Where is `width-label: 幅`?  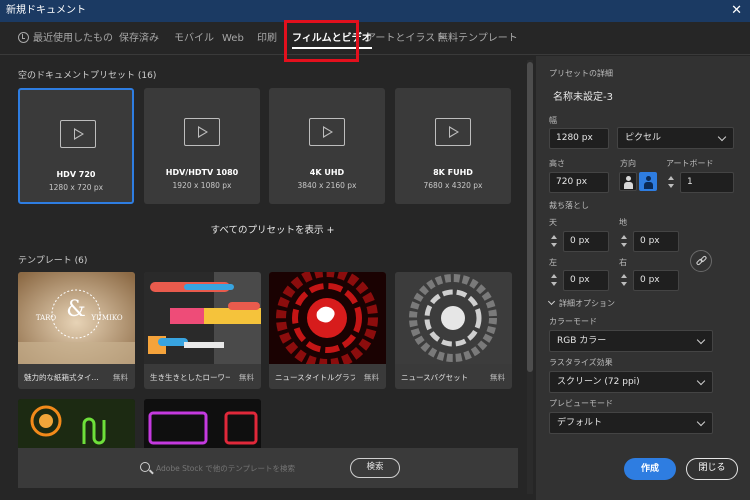 width-label: 幅 is located at coordinates (553, 120).